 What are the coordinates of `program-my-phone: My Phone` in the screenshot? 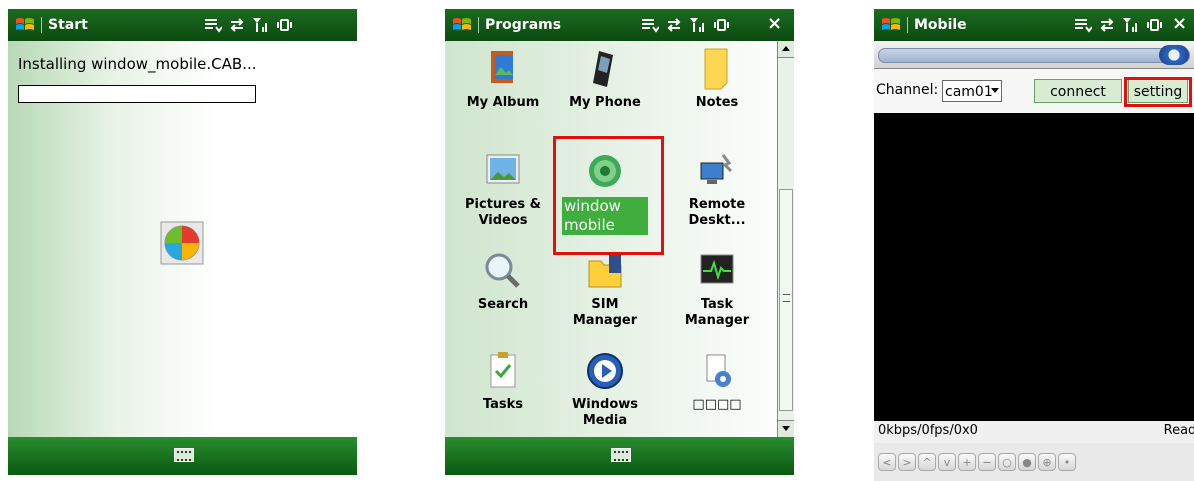 It's located at (605, 79).